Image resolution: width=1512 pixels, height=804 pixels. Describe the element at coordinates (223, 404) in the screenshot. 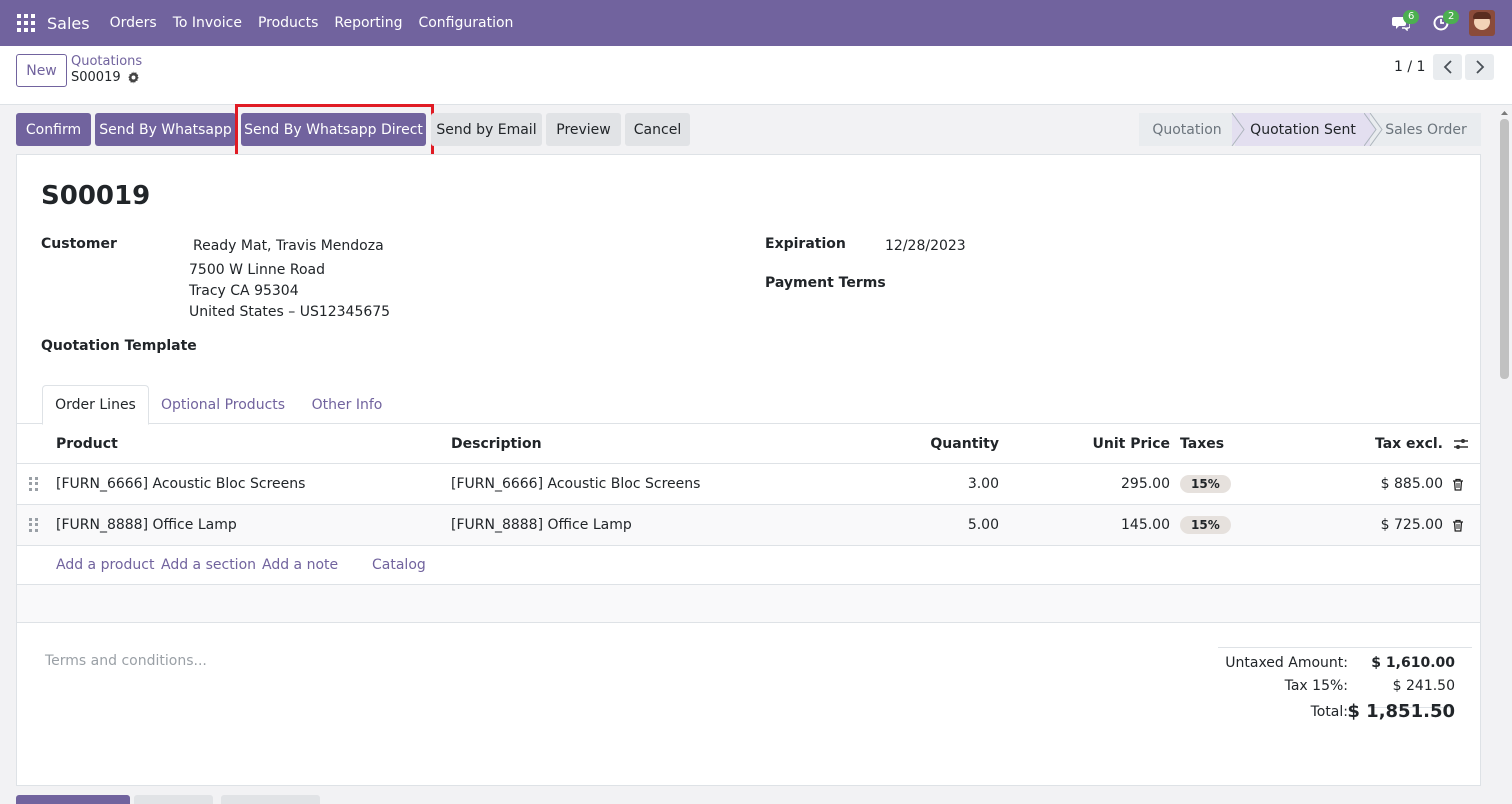

I see `tab-optional-products: Optional Products` at that location.